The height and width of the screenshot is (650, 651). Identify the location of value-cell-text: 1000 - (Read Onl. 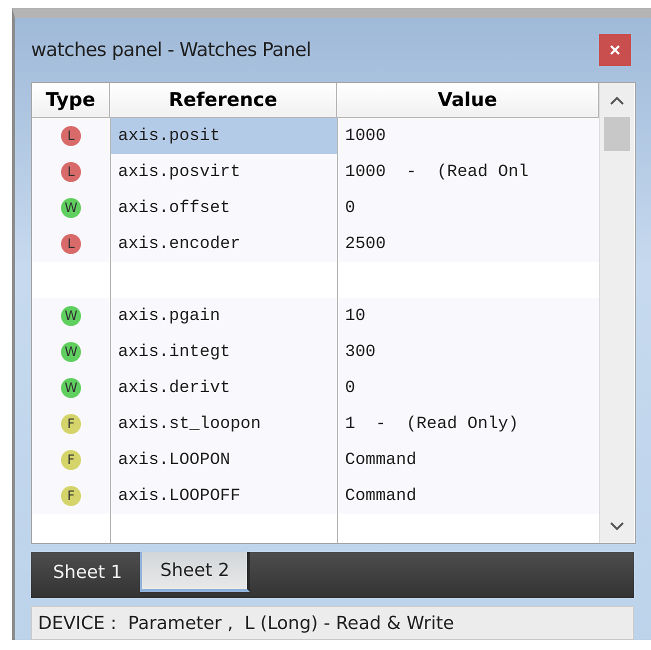
(437, 173).